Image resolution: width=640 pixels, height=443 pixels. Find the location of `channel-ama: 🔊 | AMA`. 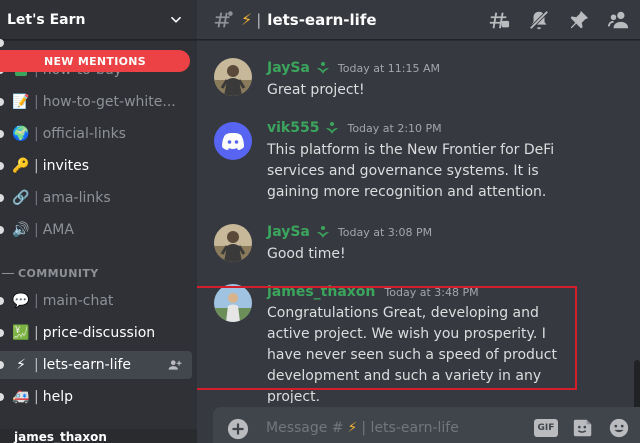

channel-ama: 🔊 | AMA is located at coordinates (96, 230).